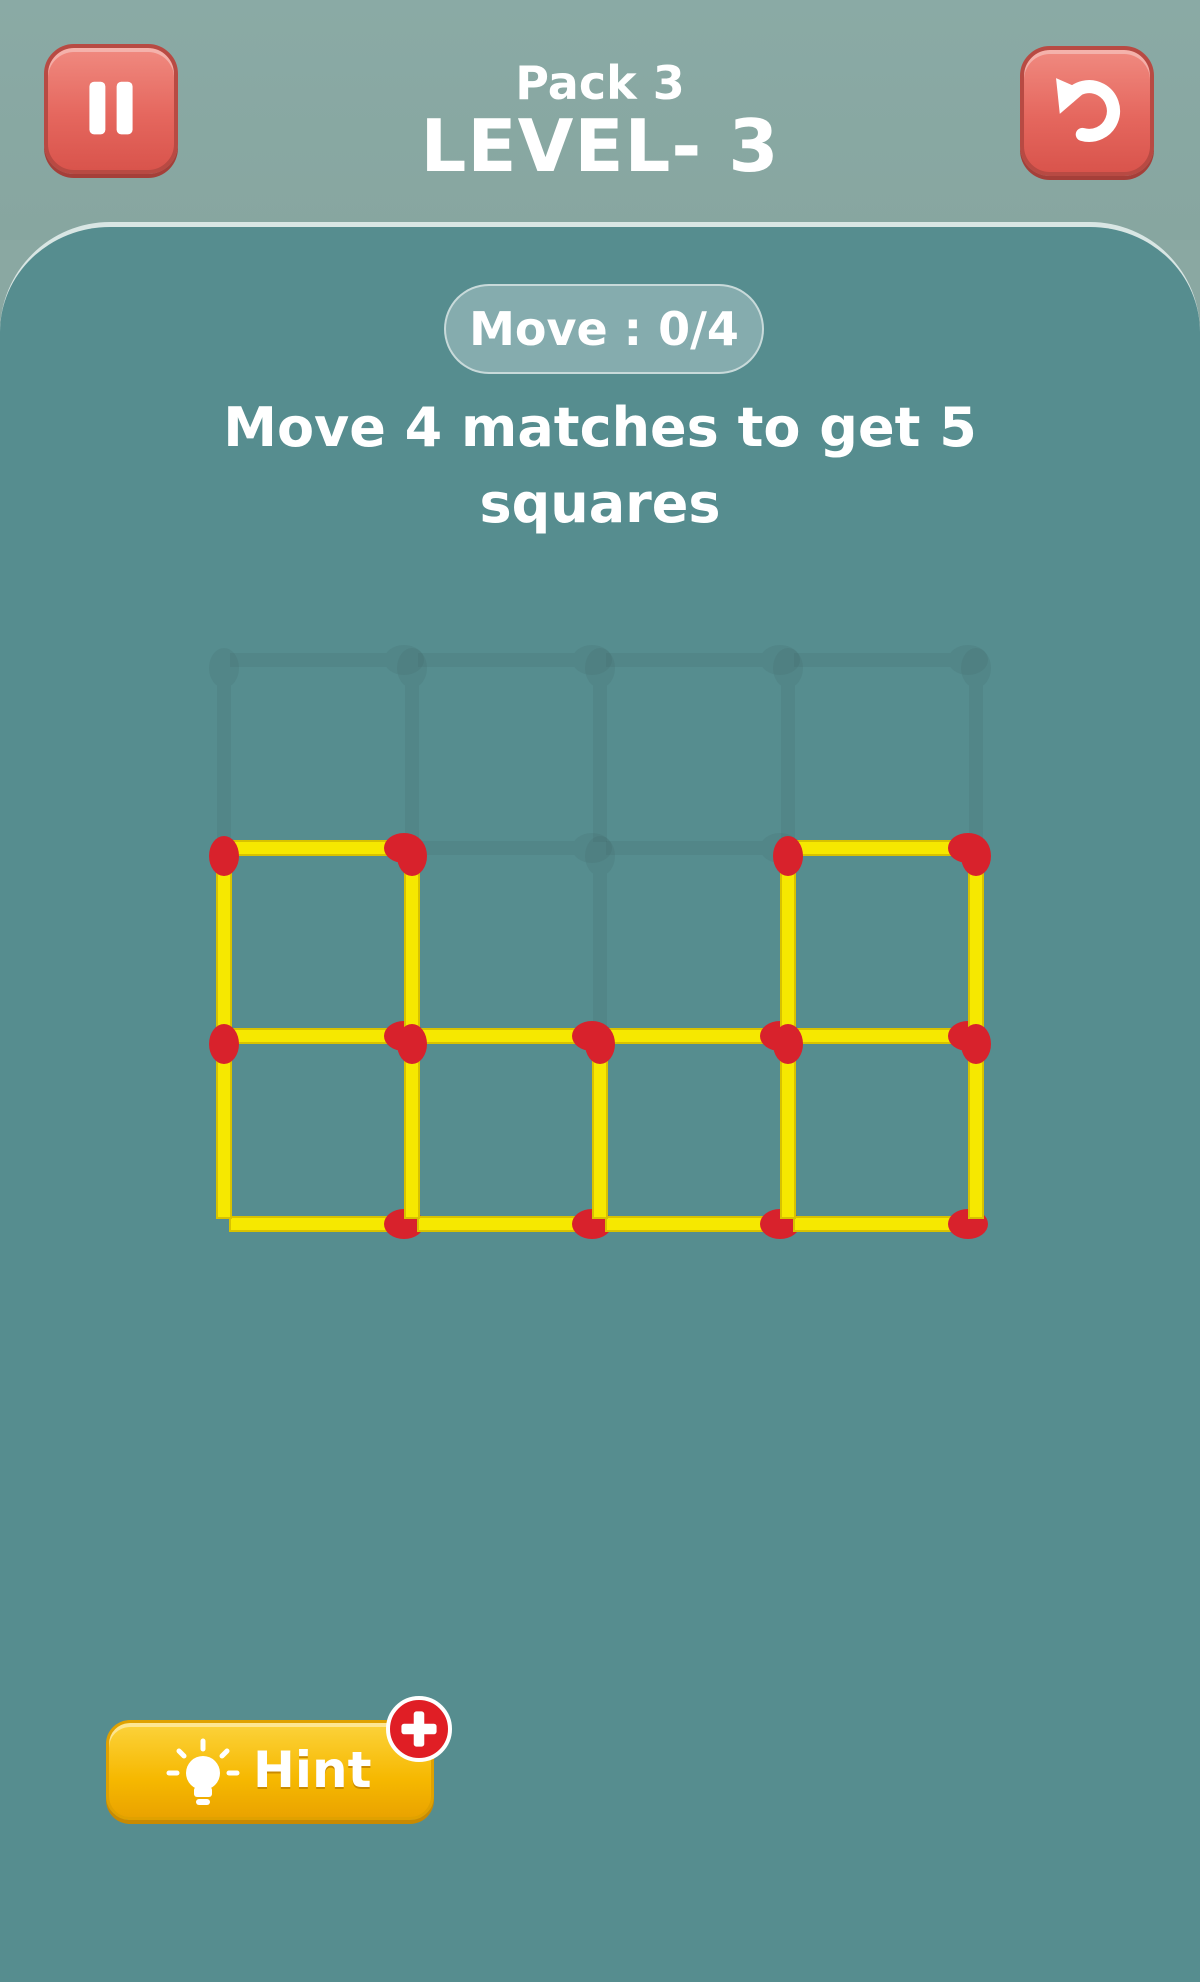  What do you see at coordinates (604, 329) in the screenshot?
I see `move-counter: Move : 0/4` at bounding box center [604, 329].